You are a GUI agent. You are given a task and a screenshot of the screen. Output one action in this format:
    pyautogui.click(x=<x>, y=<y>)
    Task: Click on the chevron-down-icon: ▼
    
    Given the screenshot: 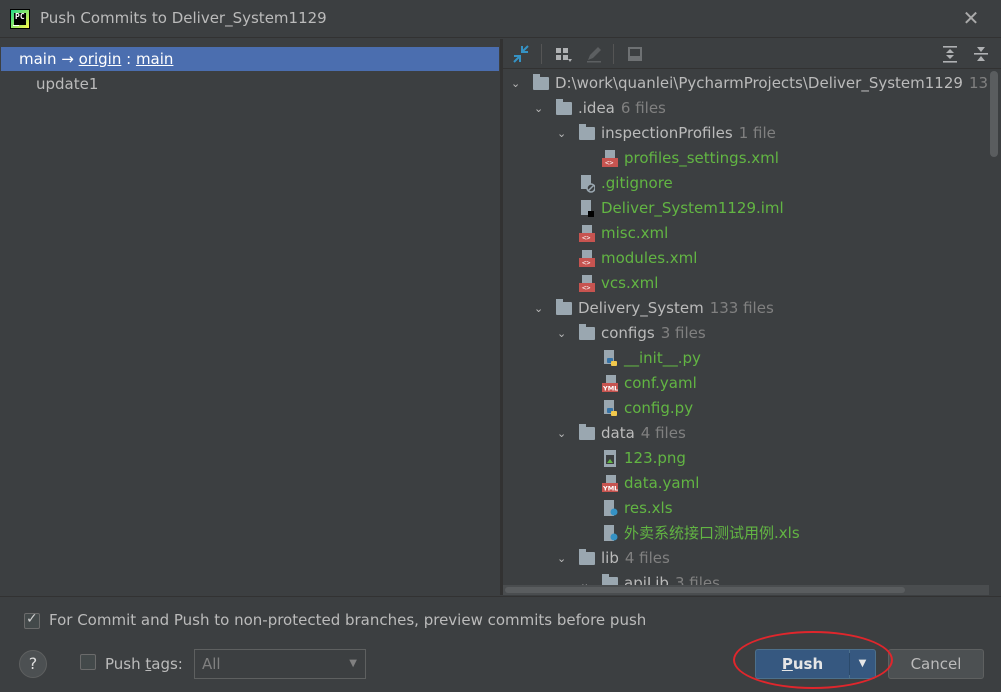 What is the action you would take?
    pyautogui.click(x=353, y=663)
    